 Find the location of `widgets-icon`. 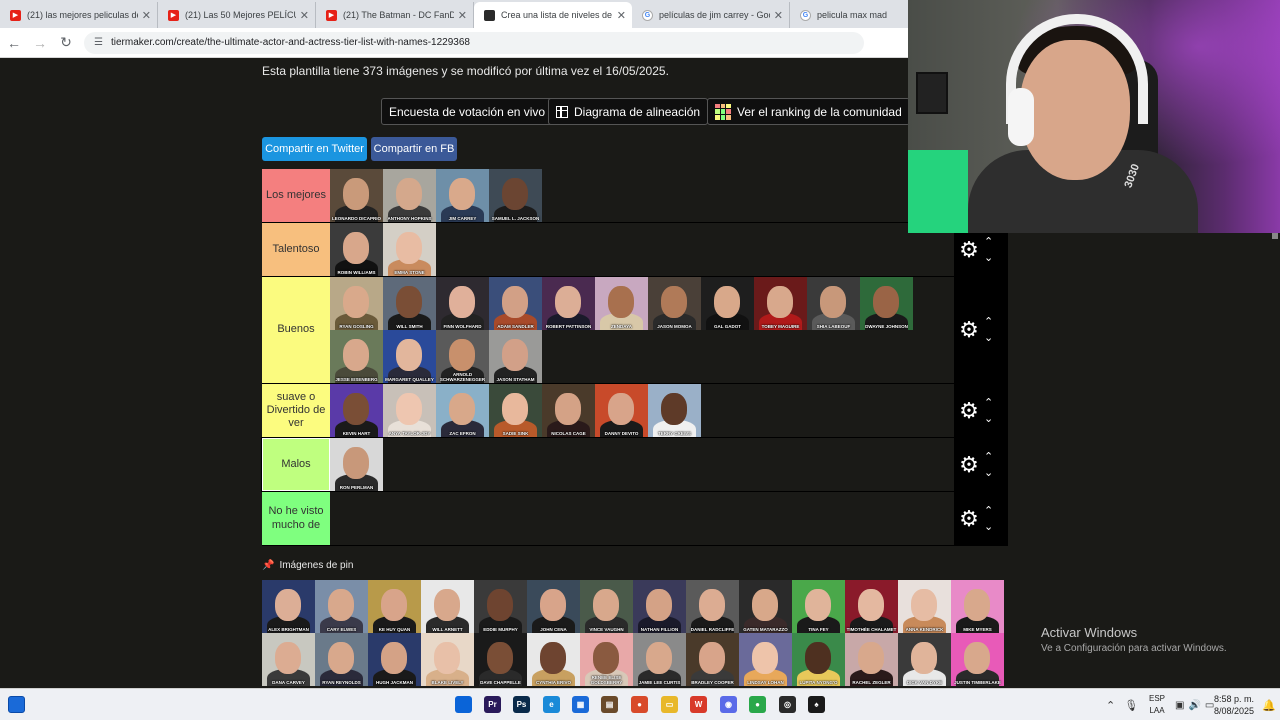

widgets-icon is located at coordinates (16, 704).